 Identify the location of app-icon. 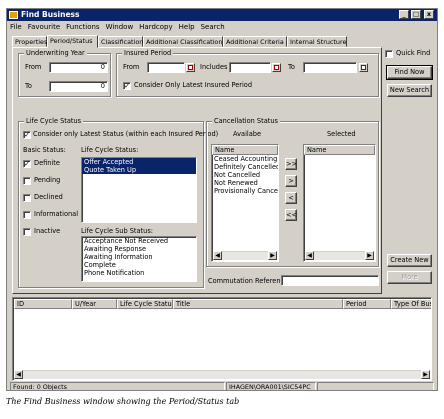
(13, 15).